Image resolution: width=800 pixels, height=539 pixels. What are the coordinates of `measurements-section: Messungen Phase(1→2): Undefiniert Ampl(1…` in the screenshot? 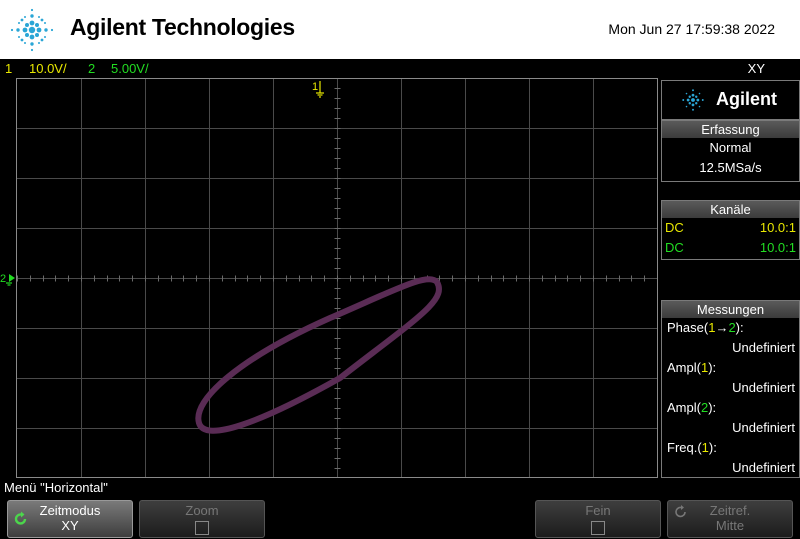 It's located at (730, 389).